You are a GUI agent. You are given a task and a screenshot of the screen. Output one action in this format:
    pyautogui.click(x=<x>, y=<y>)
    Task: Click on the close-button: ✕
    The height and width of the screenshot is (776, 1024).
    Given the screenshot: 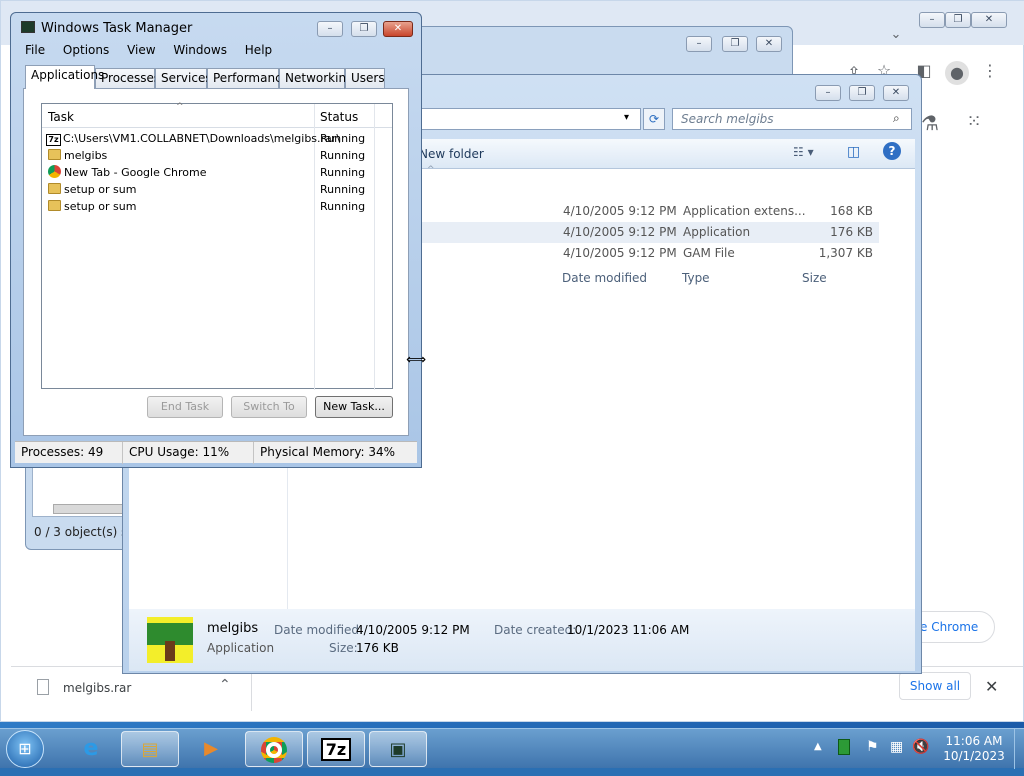 What is the action you would take?
    pyautogui.click(x=769, y=44)
    